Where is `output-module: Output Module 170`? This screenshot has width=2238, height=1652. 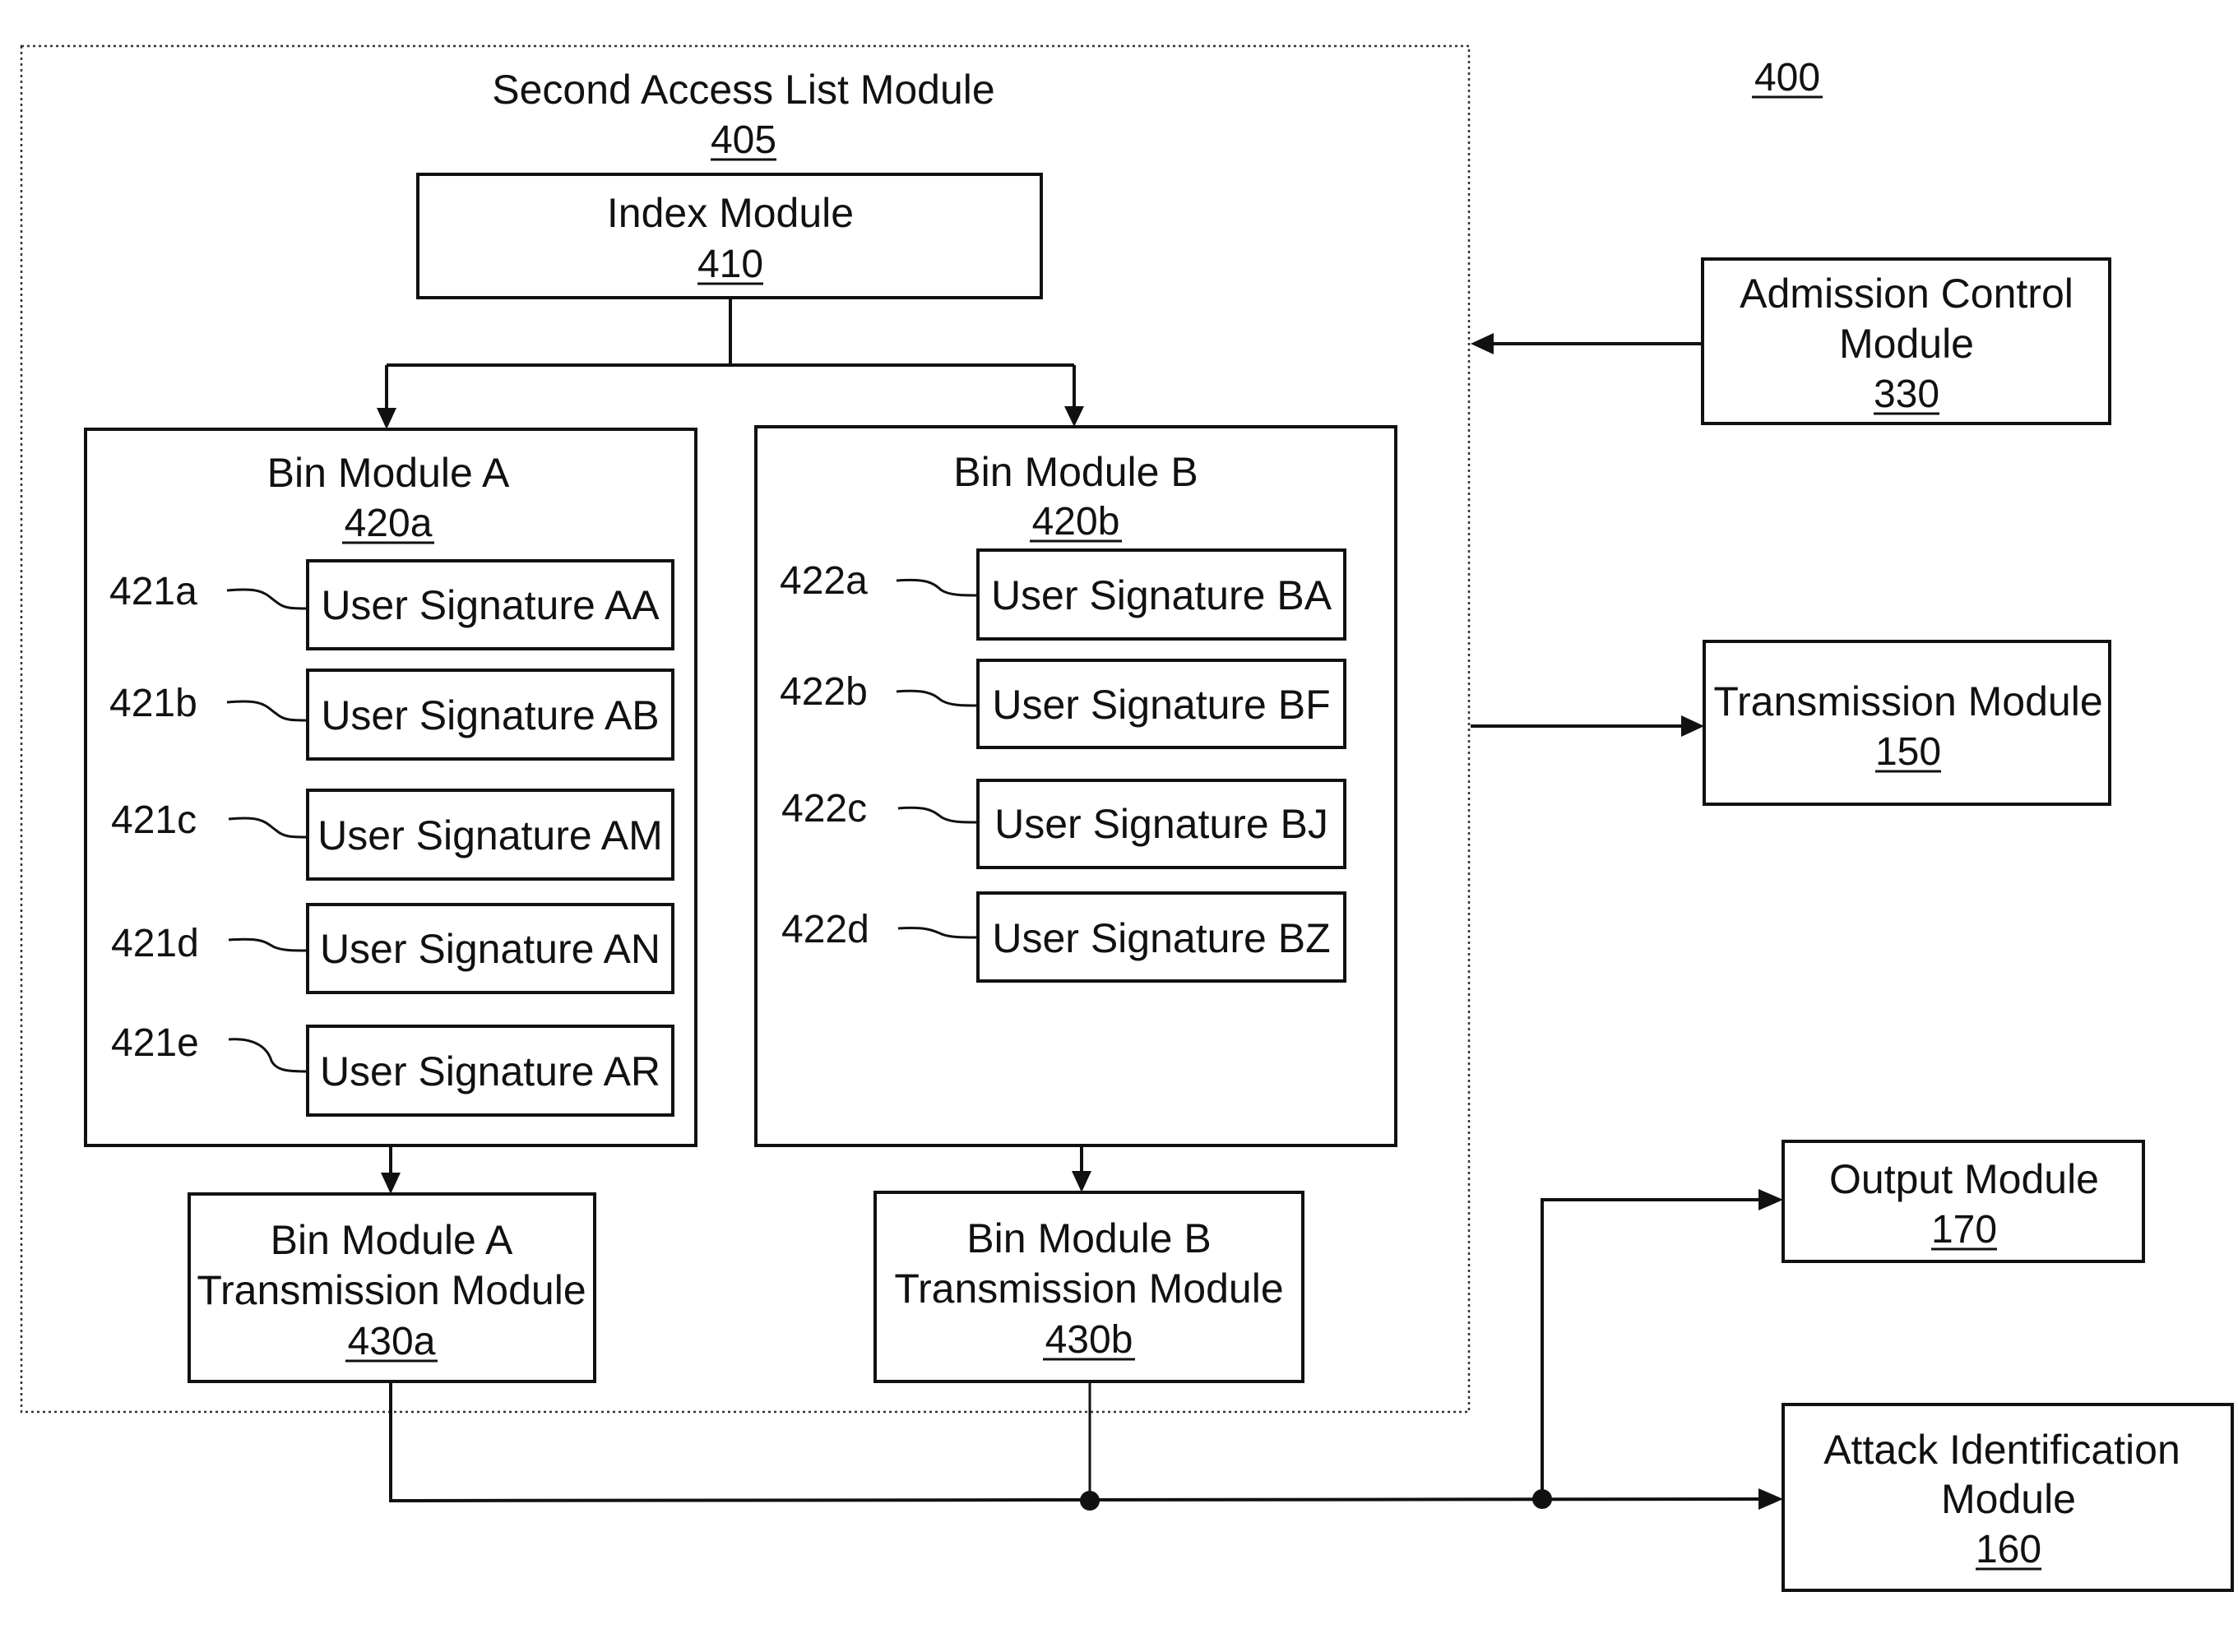 output-module: Output Module 170 is located at coordinates (1964, 1202).